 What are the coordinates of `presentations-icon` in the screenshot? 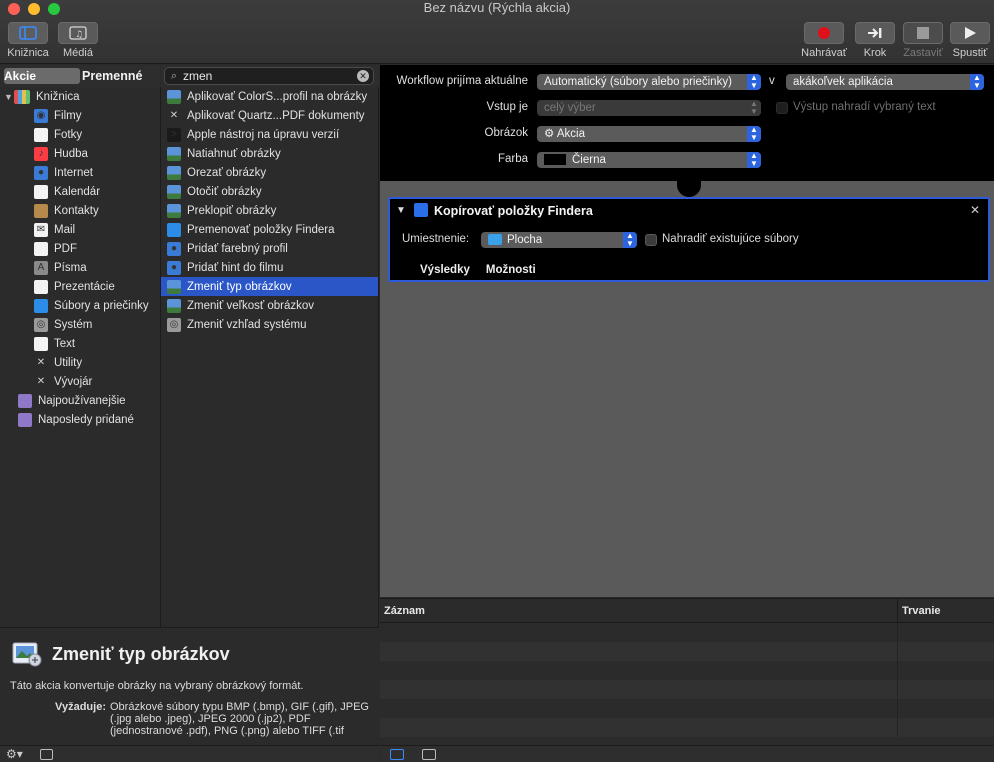 It's located at (41, 286).